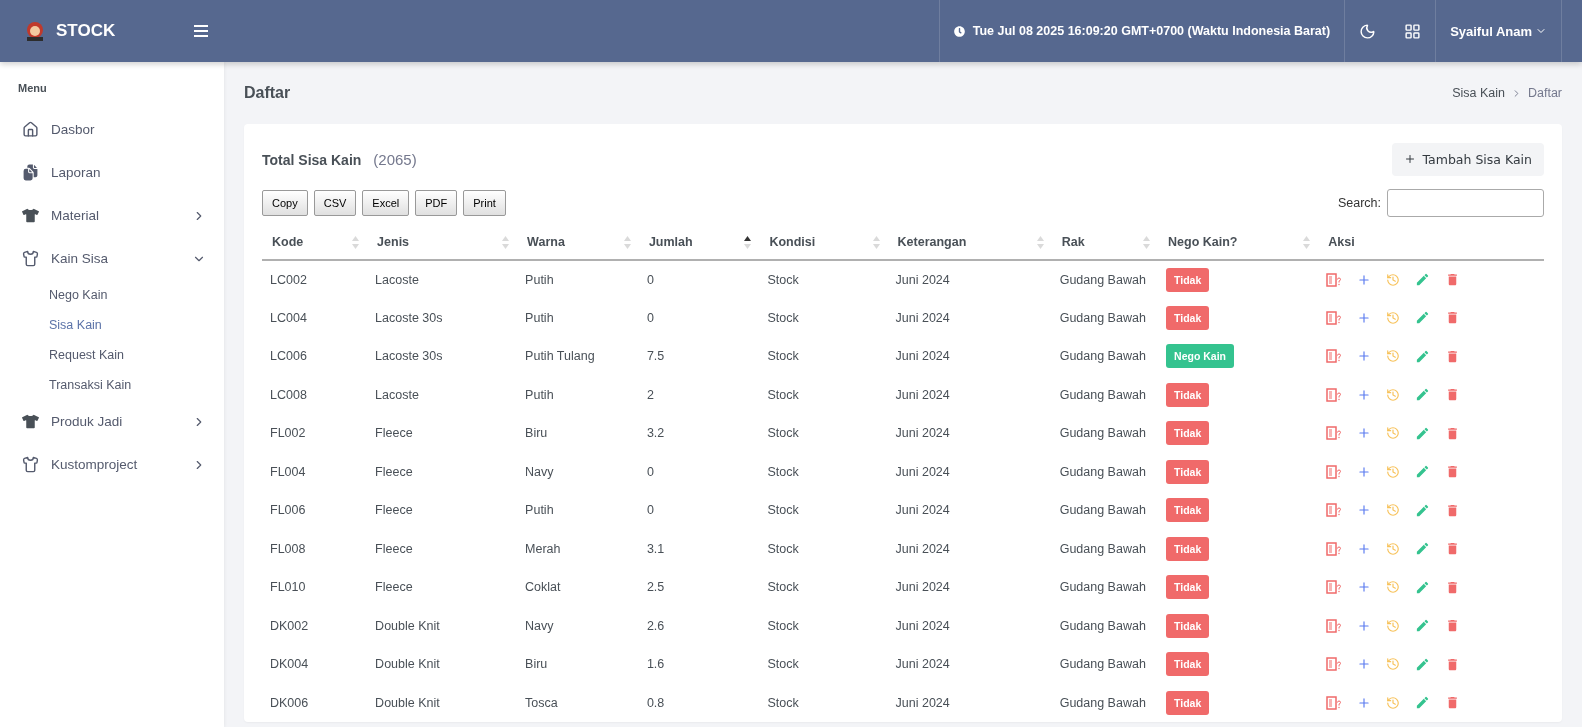 This screenshot has width=1582, height=727. I want to click on sidebar-item: Dasbor, so click(112, 129).